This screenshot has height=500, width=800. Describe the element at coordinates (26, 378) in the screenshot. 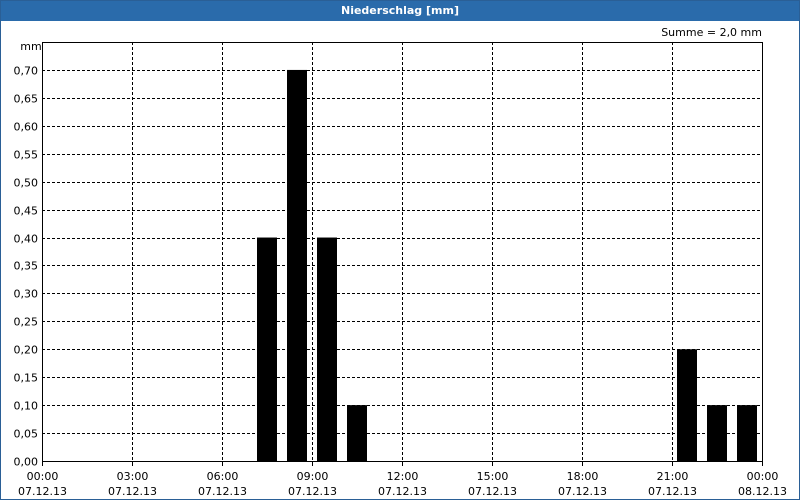

I see `y-tick-label: 0,15` at that location.